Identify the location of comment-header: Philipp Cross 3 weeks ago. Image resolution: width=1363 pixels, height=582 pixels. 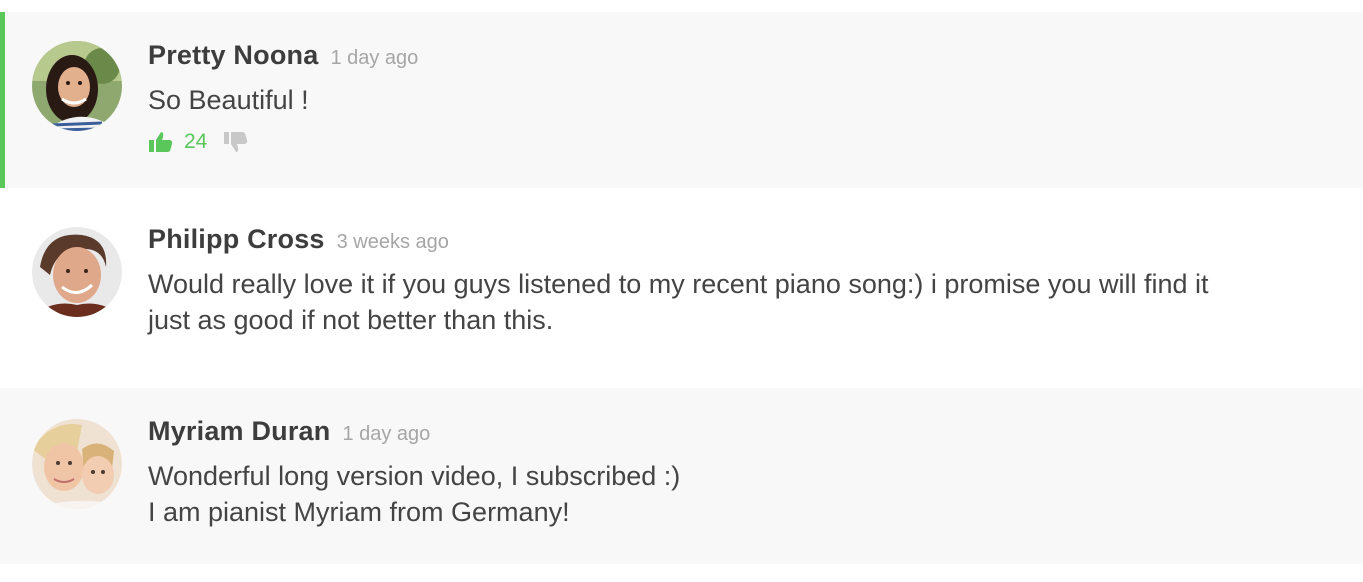
(740, 242).